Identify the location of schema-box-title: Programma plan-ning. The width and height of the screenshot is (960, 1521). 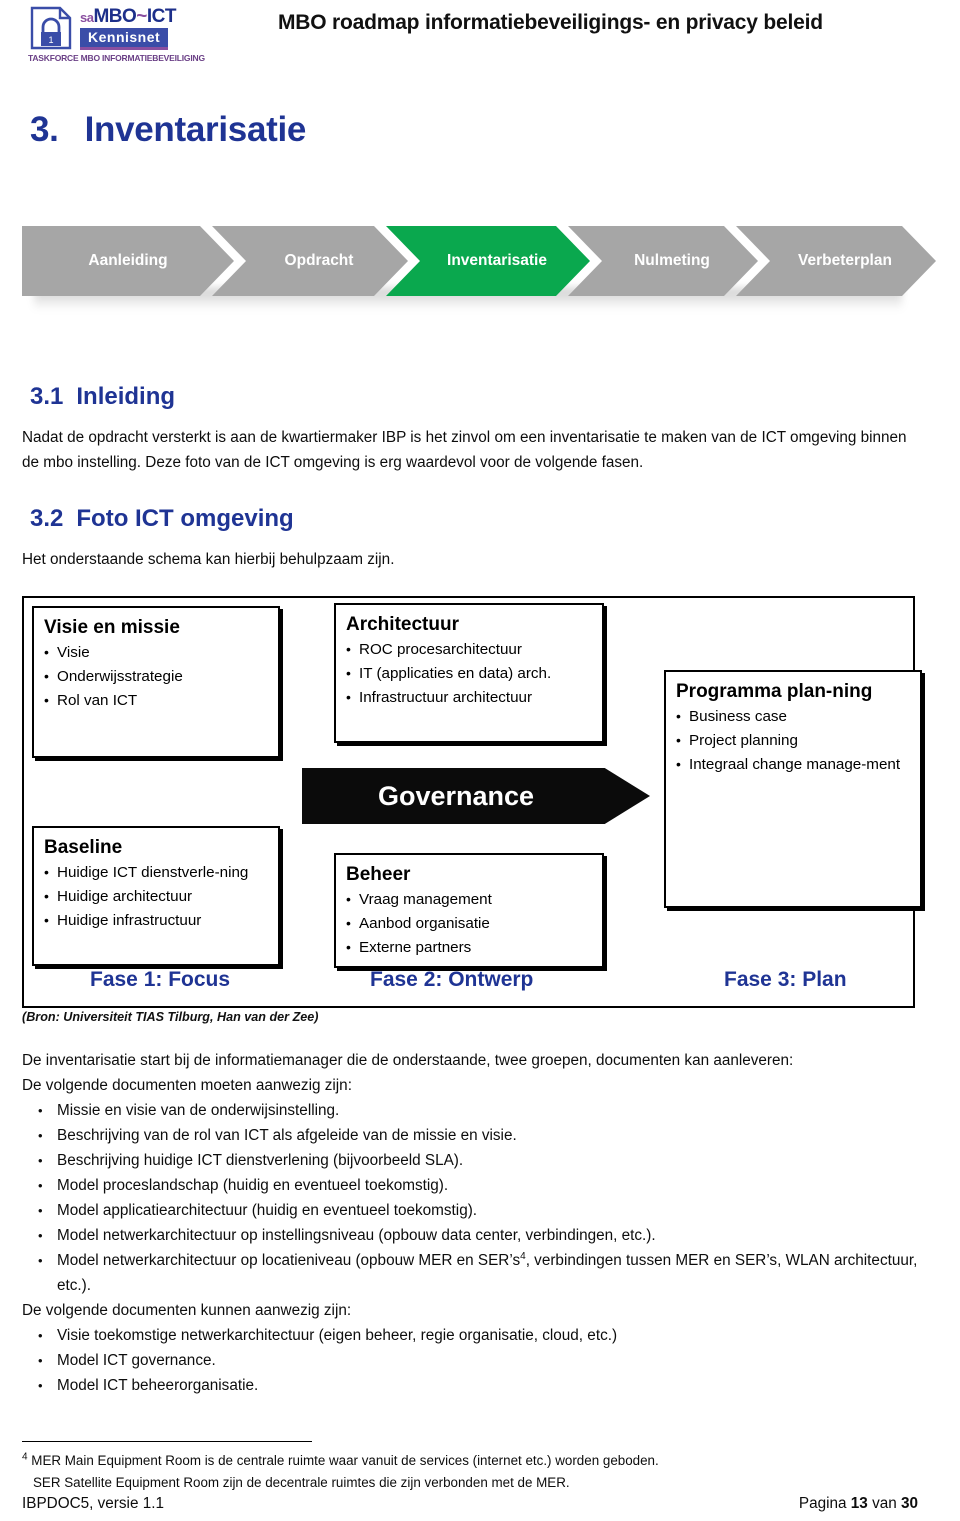
(774, 691).